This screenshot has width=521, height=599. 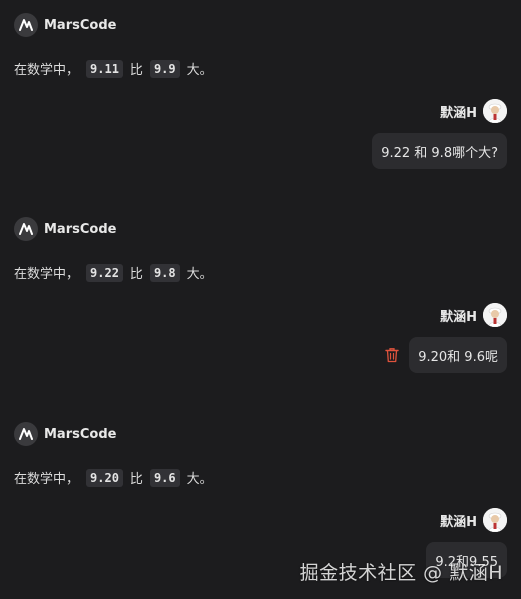 I want to click on bot-message: 在数学中， 9.20 比 9.6 大。, so click(x=113, y=477).